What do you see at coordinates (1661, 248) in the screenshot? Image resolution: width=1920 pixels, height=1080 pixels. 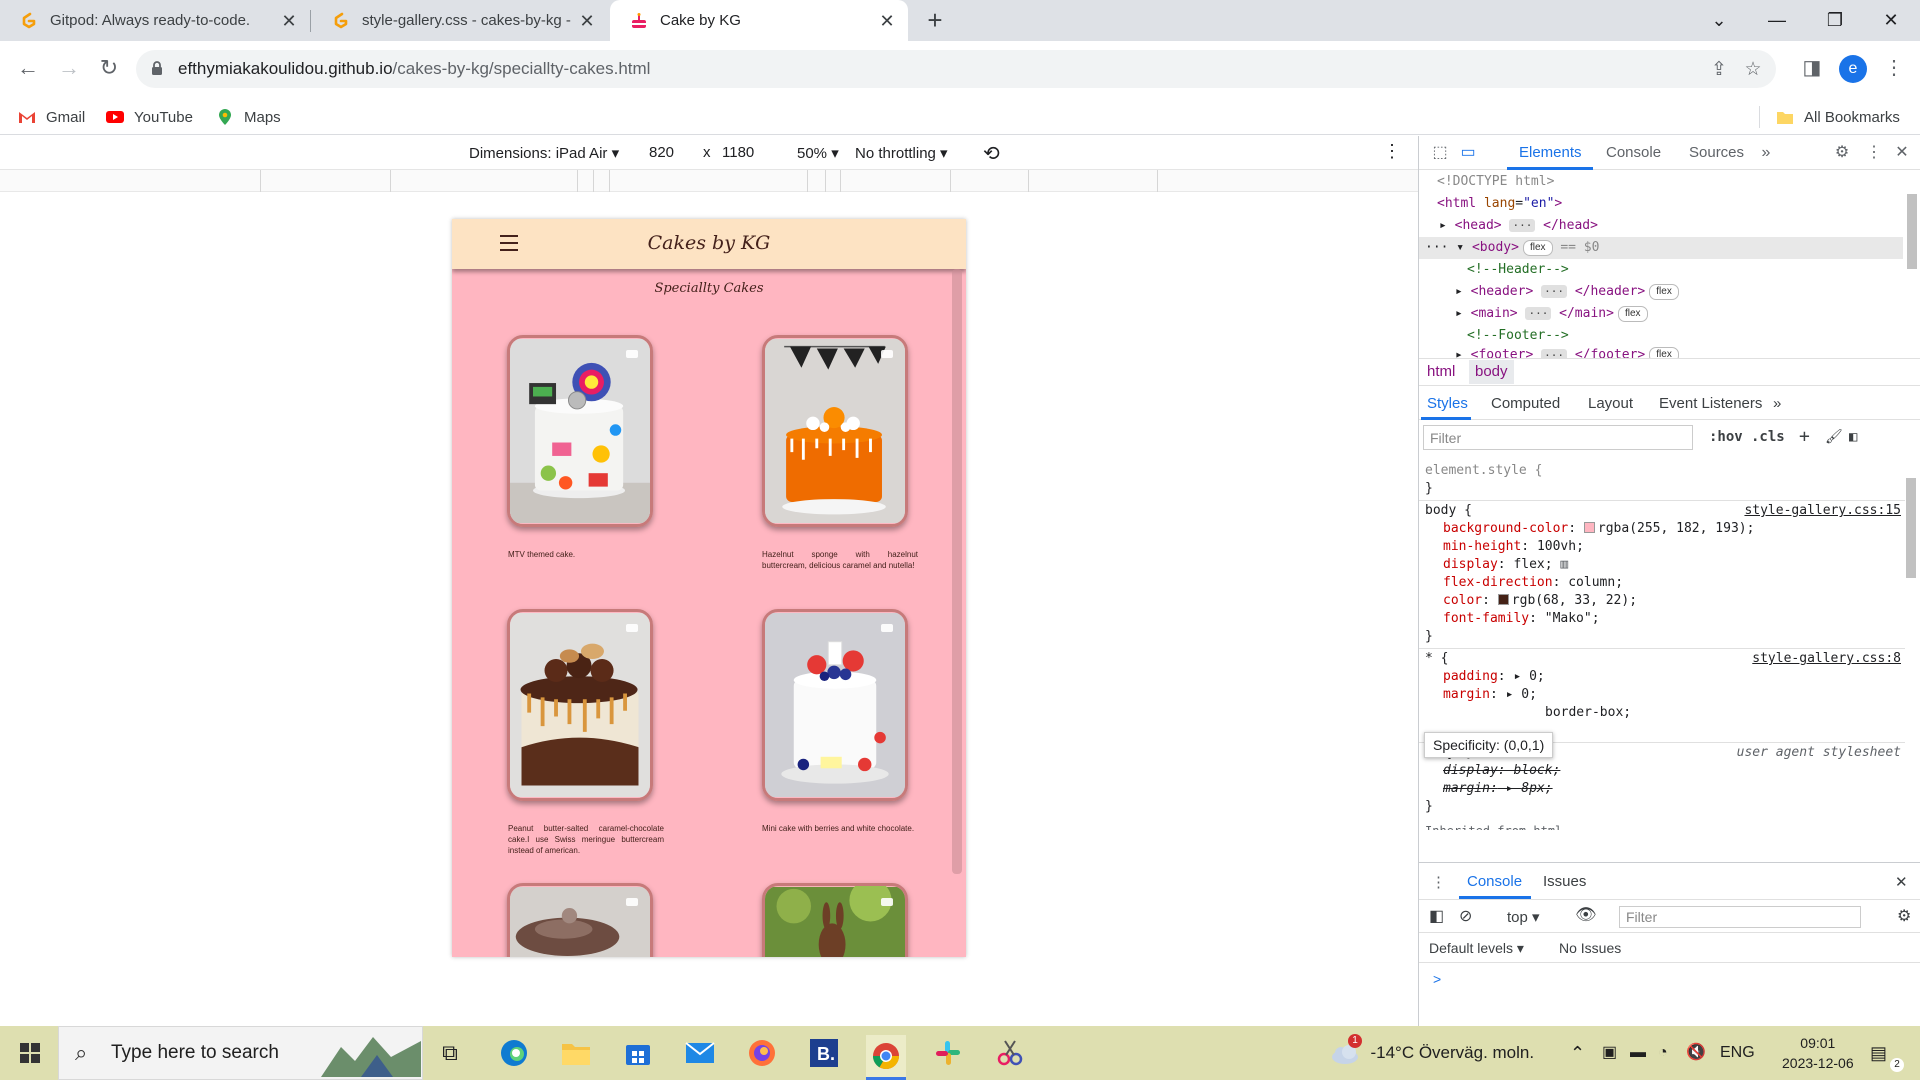 I see `dom-body-selected: ··· ▾ <body> flex == $0` at bounding box center [1661, 248].